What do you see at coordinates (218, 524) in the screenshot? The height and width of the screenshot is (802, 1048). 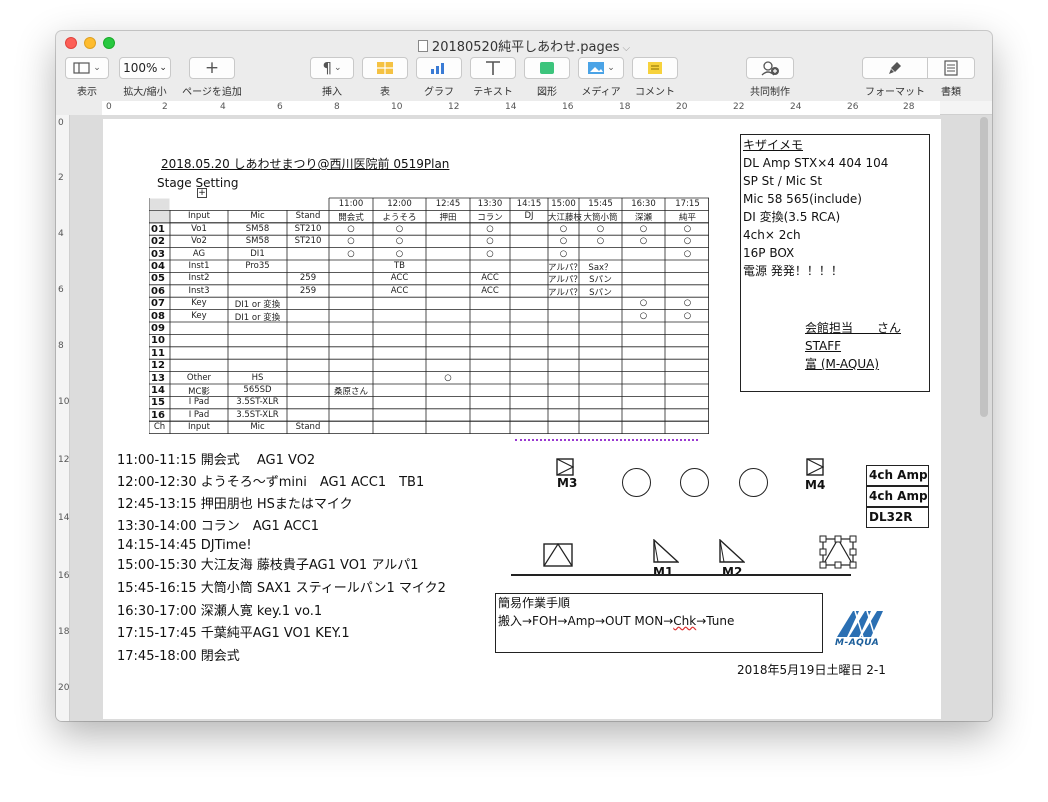 I see `schedule-line: 13:30-14:00 コラン AG1 ACC1` at bounding box center [218, 524].